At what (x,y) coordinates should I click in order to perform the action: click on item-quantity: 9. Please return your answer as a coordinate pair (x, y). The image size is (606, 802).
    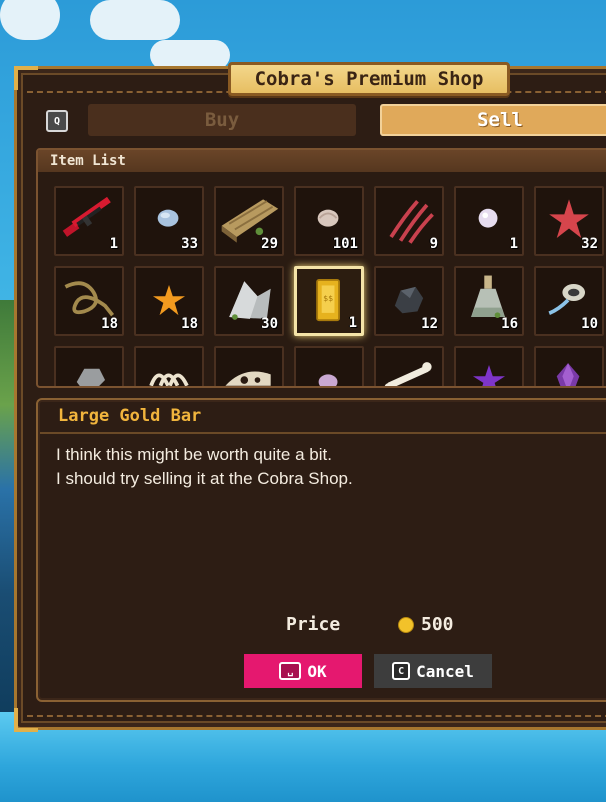
    Looking at the image, I should click on (433, 244).